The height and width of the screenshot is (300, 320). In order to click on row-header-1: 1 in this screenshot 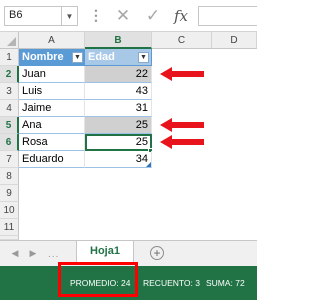, I will do `click(9, 57)`.